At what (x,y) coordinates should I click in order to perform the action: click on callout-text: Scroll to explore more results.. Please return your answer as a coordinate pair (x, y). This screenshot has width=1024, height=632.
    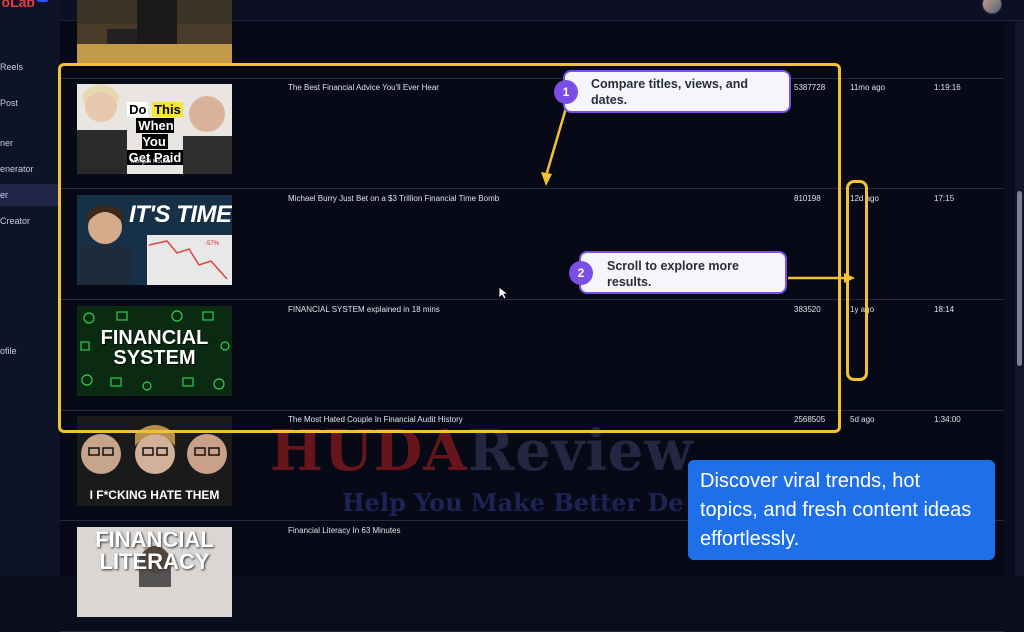
    Looking at the image, I should click on (673, 274).